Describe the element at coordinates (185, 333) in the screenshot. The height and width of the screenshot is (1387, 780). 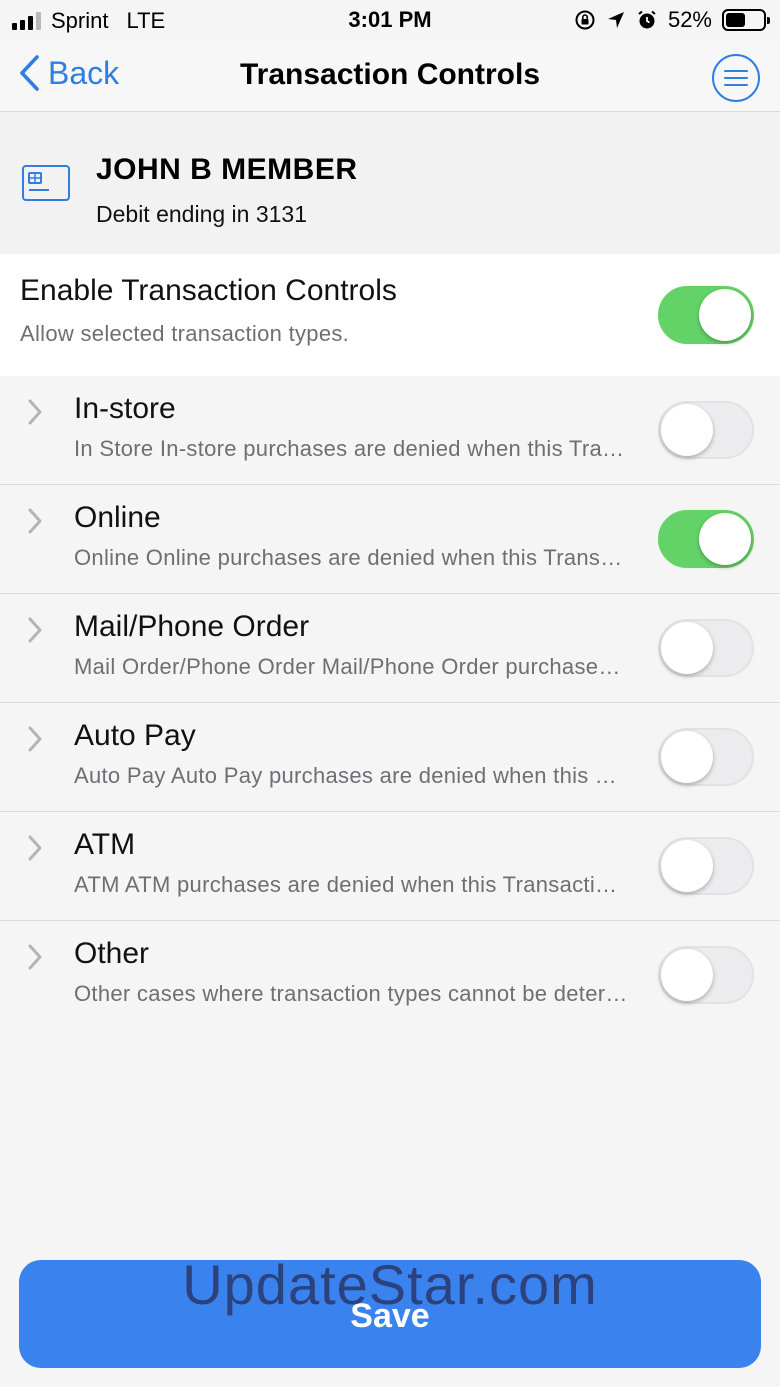
I see `enable-controls-subtitle: Allow selected transaction types.` at that location.